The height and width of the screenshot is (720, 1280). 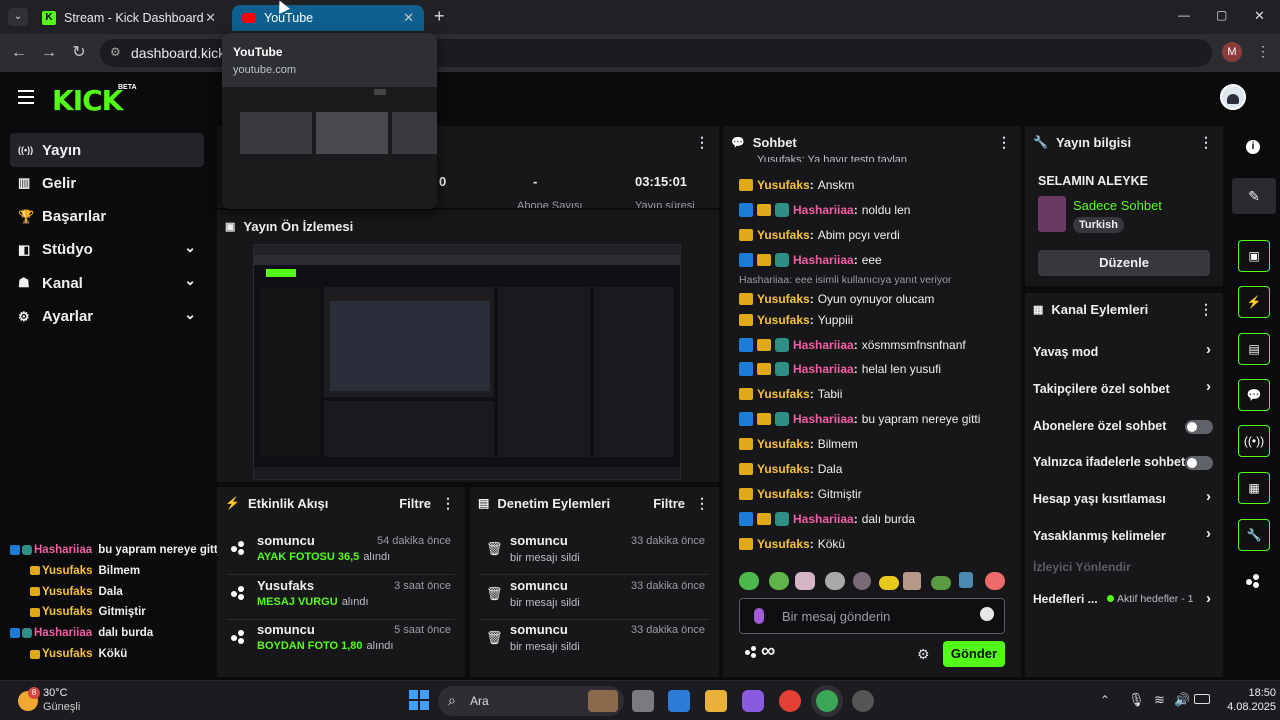 I want to click on broadcast-toggle-icon: ((•)), so click(x=1254, y=441).